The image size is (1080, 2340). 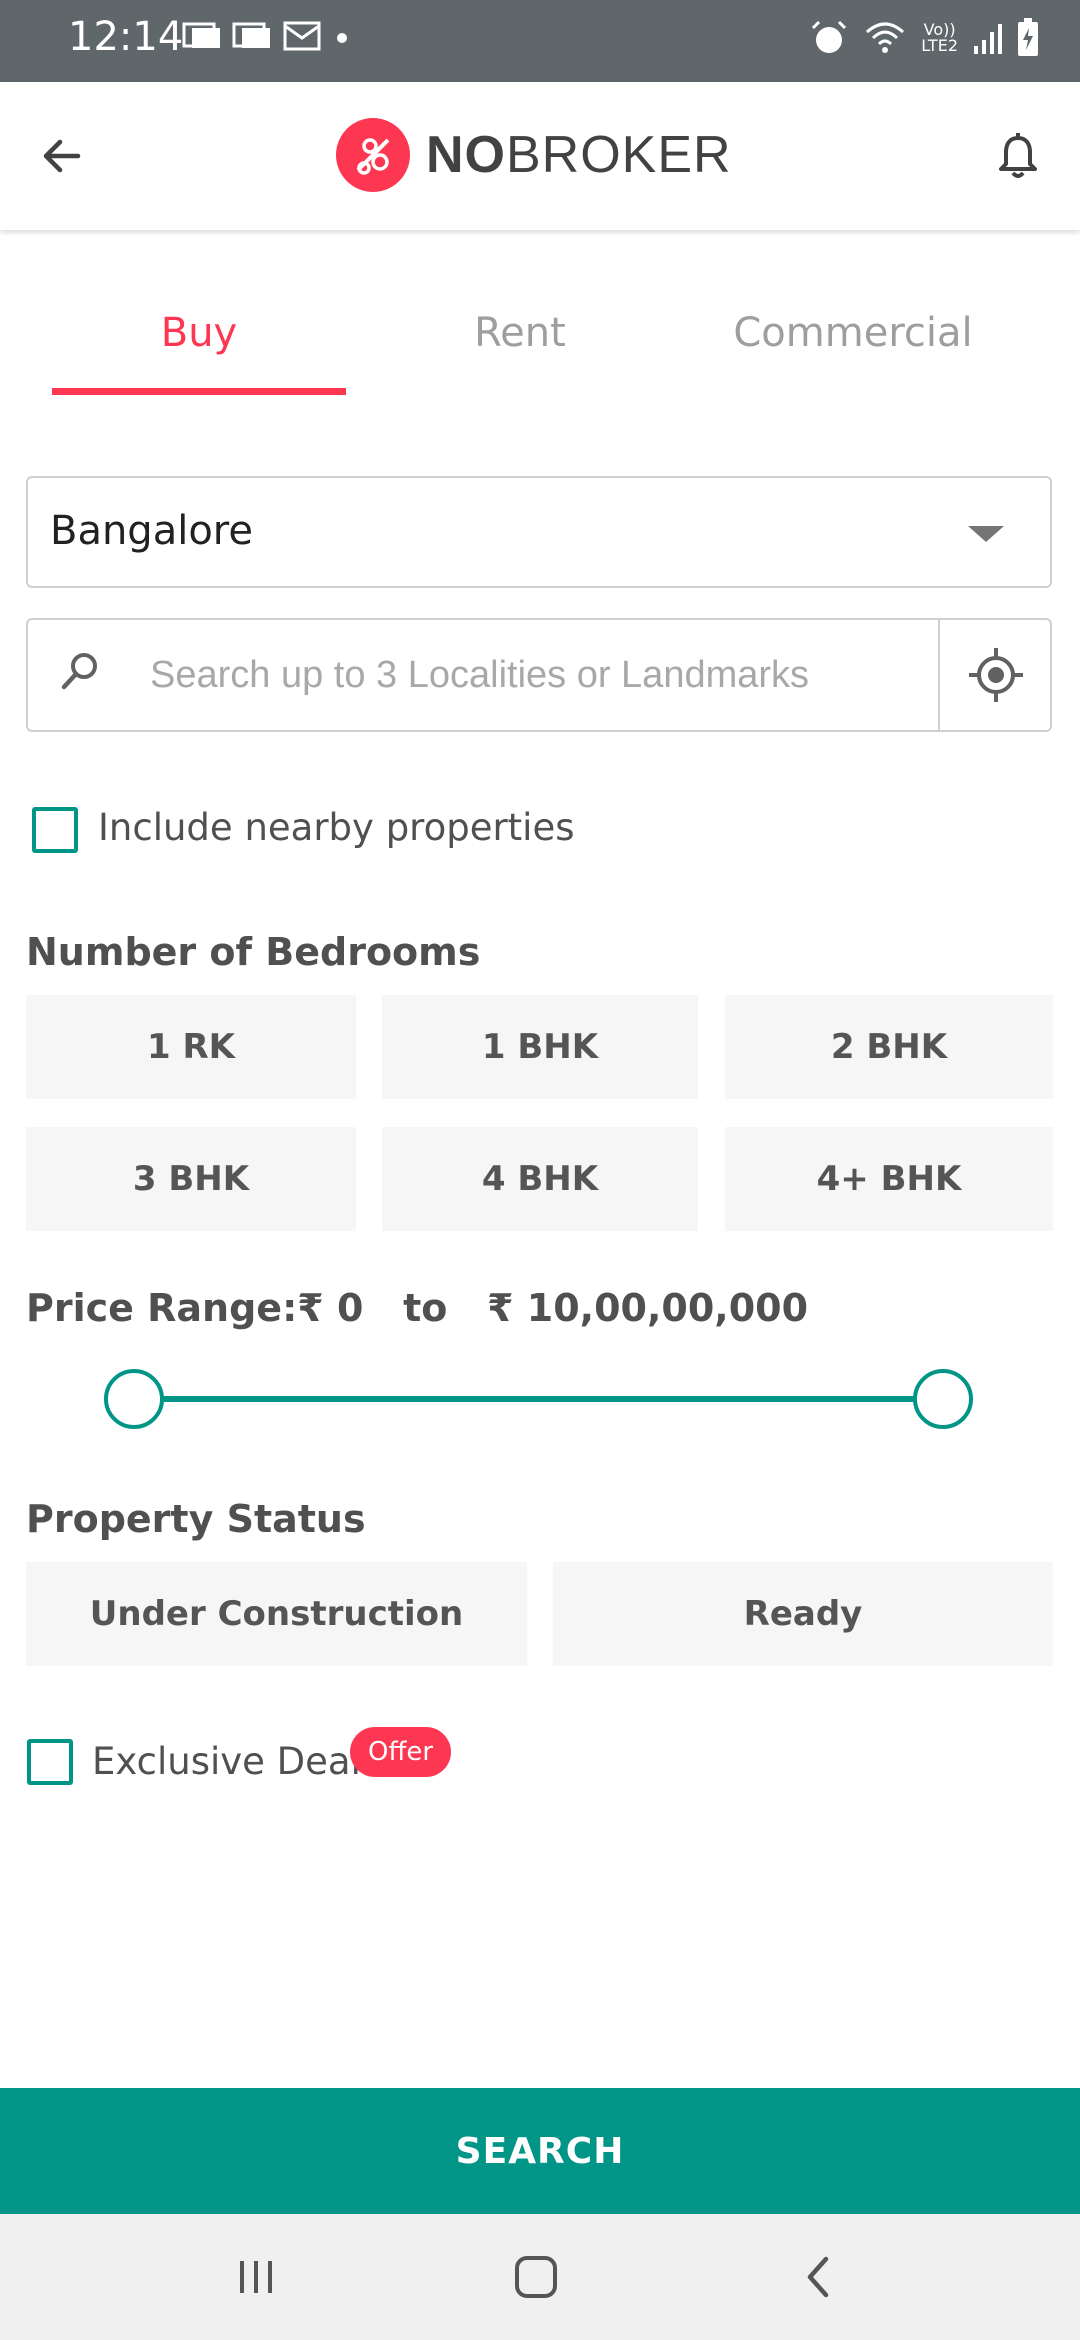 I want to click on network-type: Vo)) LTE2, so click(x=939, y=38).